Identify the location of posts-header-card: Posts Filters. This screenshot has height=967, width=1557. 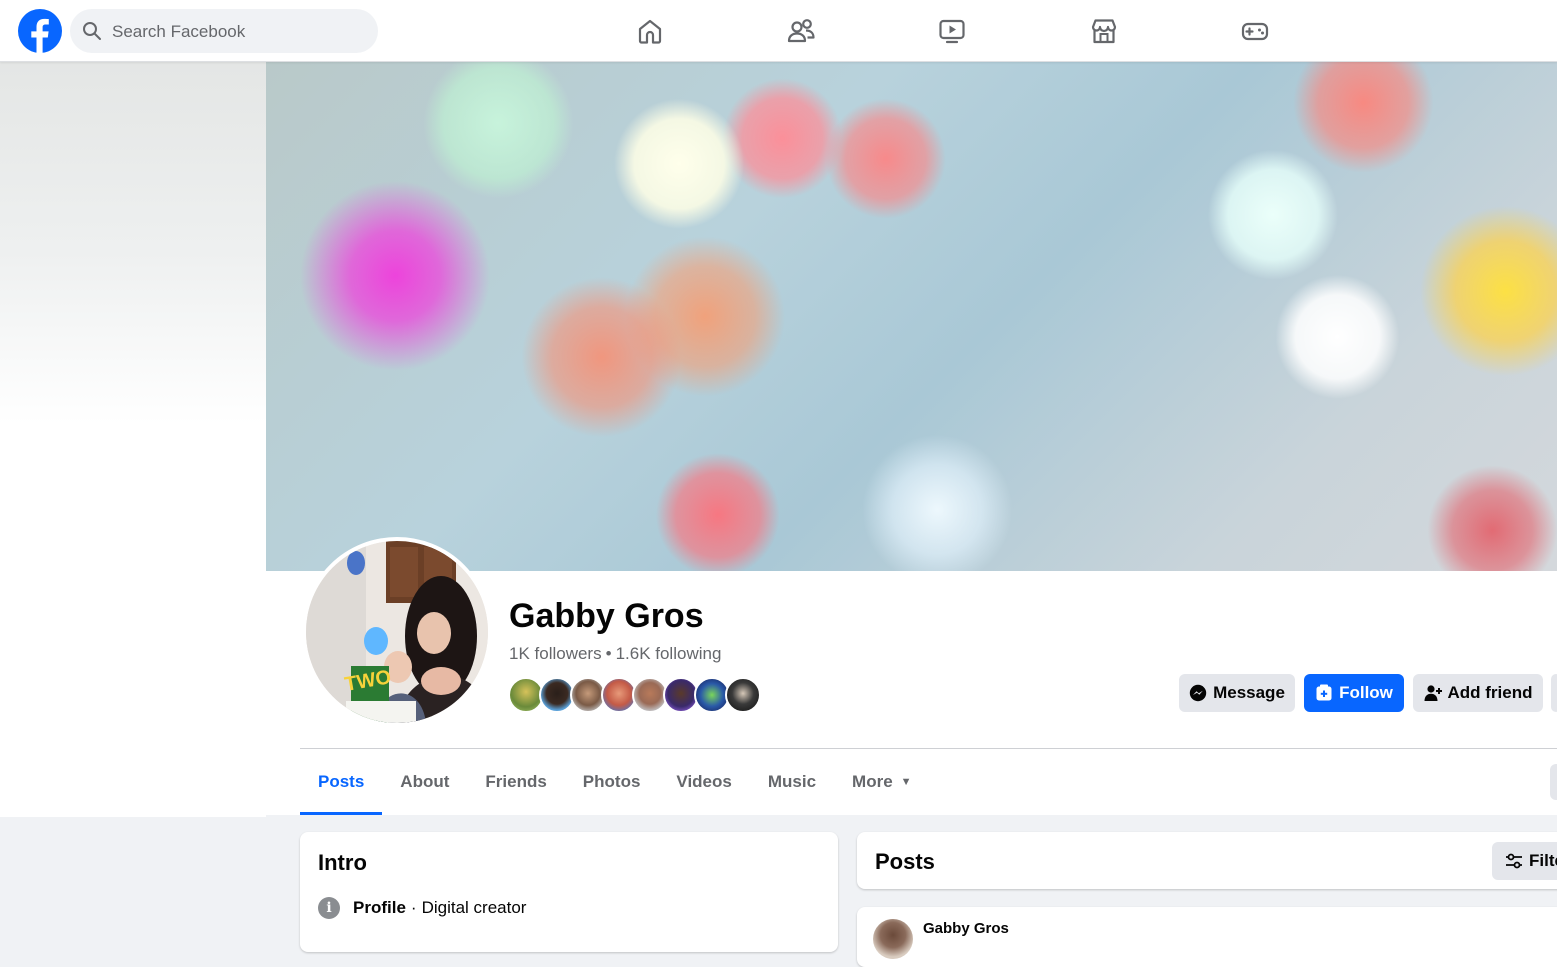
(1207, 860).